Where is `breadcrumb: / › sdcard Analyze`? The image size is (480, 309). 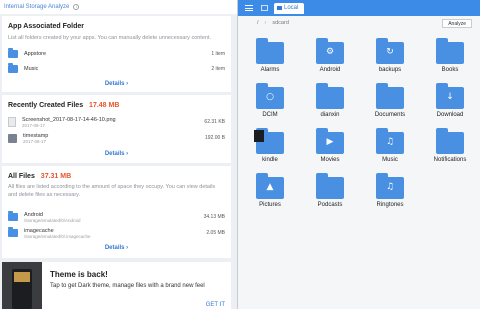 breadcrumb: / › sdcard Analyze is located at coordinates (359, 23).